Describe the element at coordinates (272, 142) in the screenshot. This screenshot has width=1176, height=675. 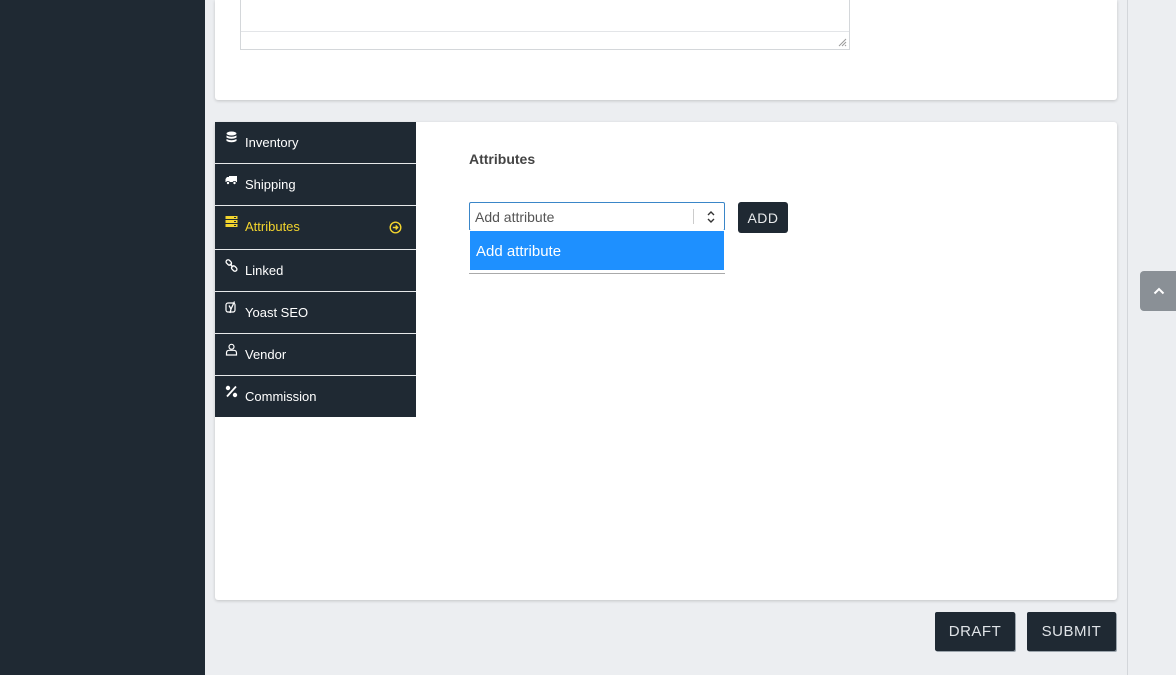
I see `tab-label: Inventory` at that location.